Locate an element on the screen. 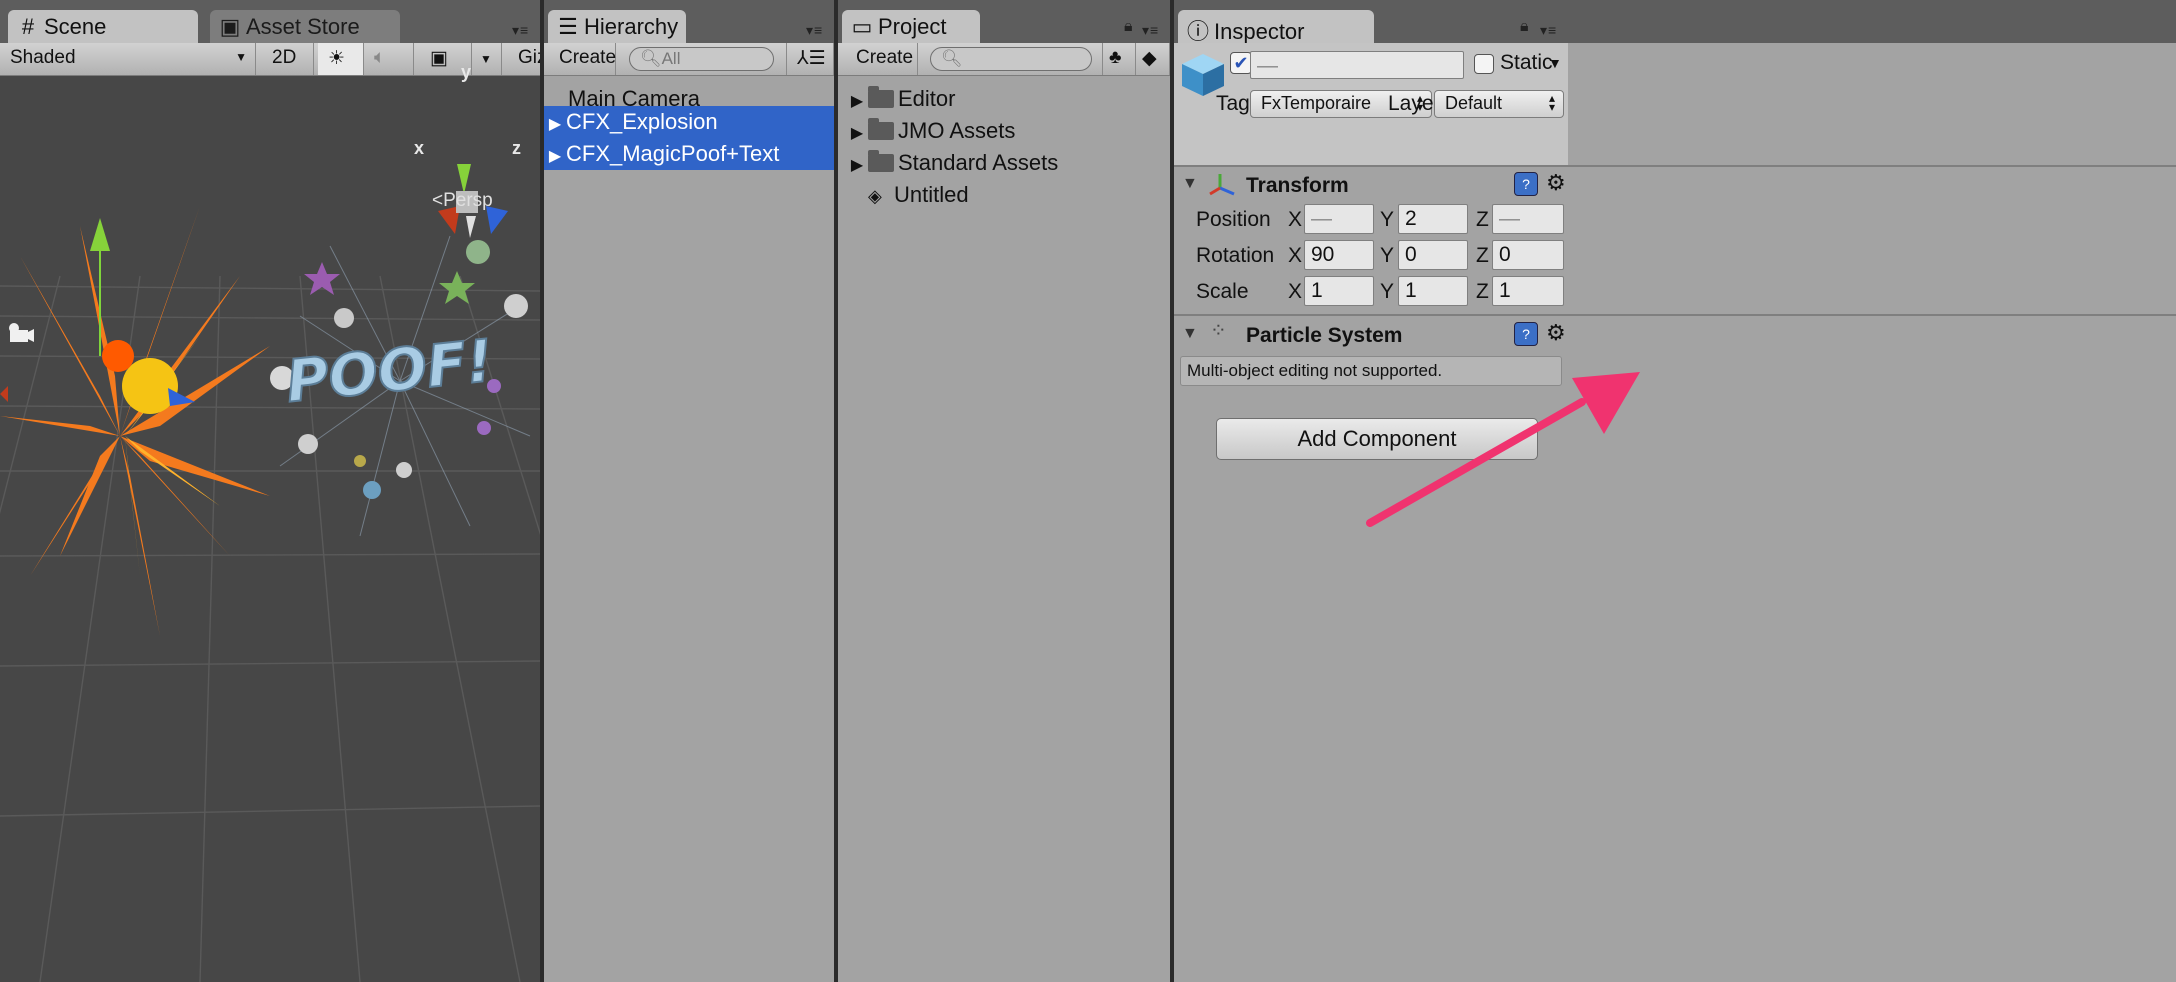 Image resolution: width=2176 pixels, height=982 pixels. hierarchy-item-cfx-explosion: ▶ CFX_Explosion is located at coordinates (689, 122).